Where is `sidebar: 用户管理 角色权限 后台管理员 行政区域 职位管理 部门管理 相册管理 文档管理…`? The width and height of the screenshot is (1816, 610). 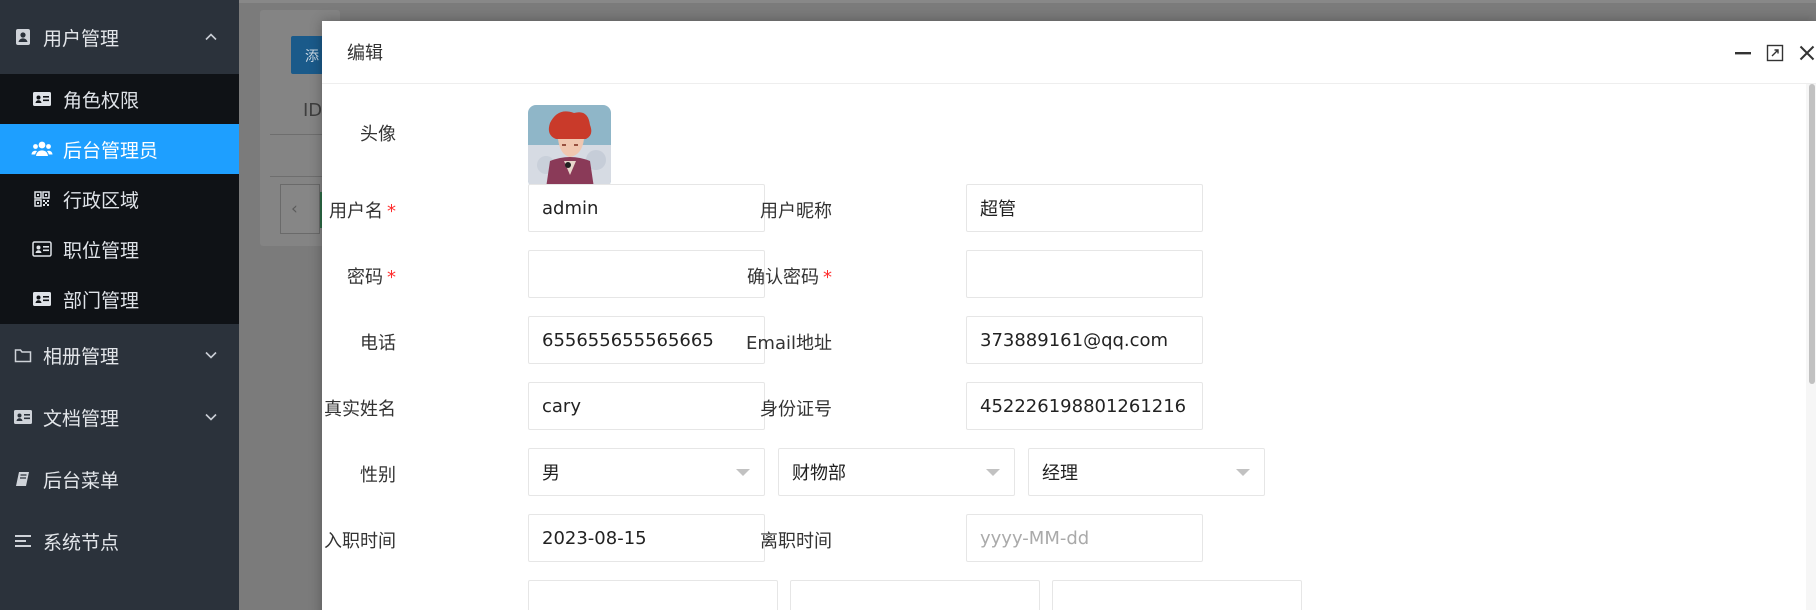
sidebar: 用户管理 角色权限 后台管理员 行政区域 职位管理 部门管理 相册管理 文档管理… is located at coordinates (119, 305).